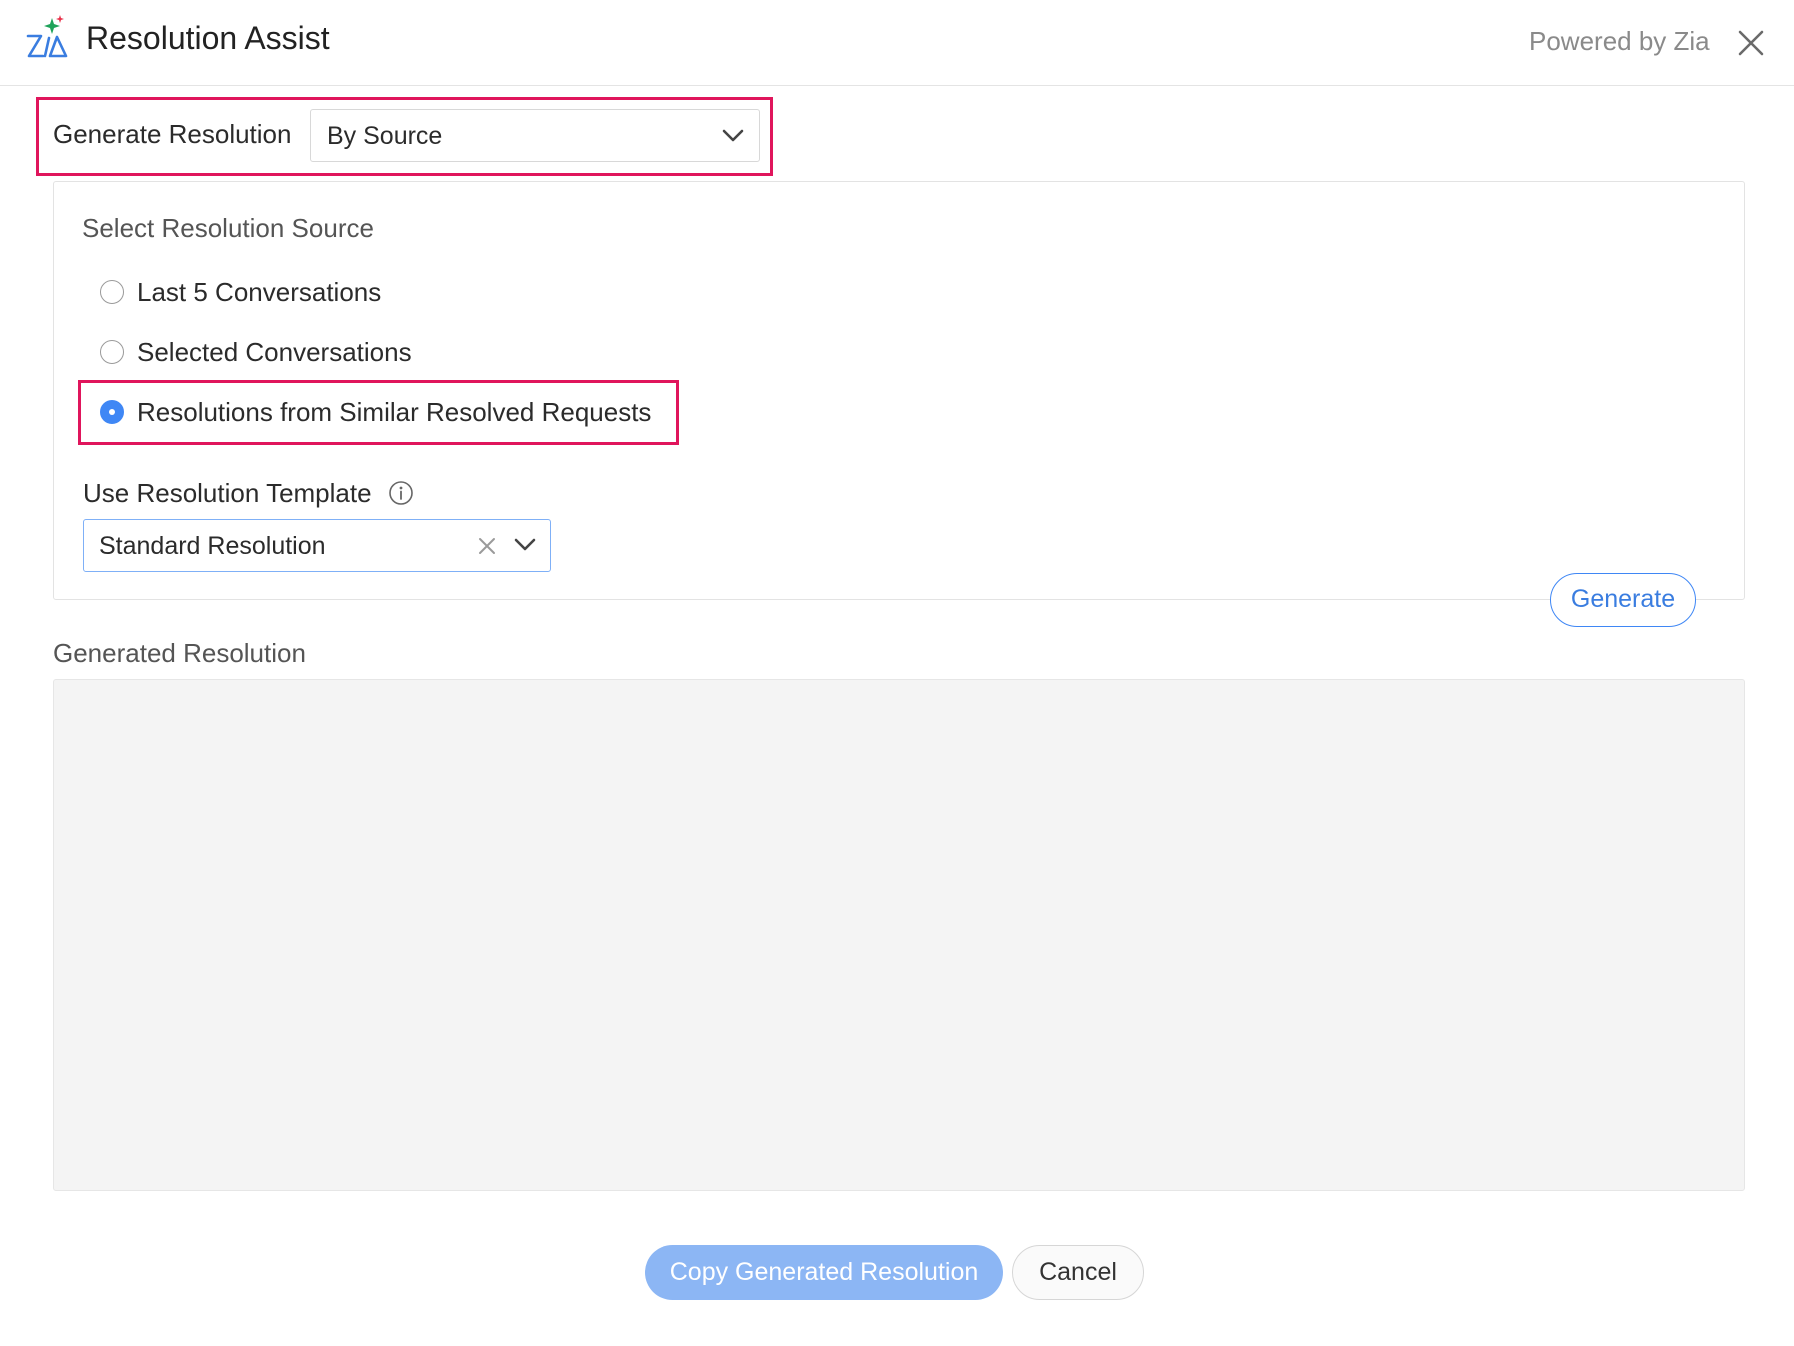  What do you see at coordinates (824, 1272) in the screenshot?
I see `copy-generated-resolution-button: Copy Generated Resolution` at bounding box center [824, 1272].